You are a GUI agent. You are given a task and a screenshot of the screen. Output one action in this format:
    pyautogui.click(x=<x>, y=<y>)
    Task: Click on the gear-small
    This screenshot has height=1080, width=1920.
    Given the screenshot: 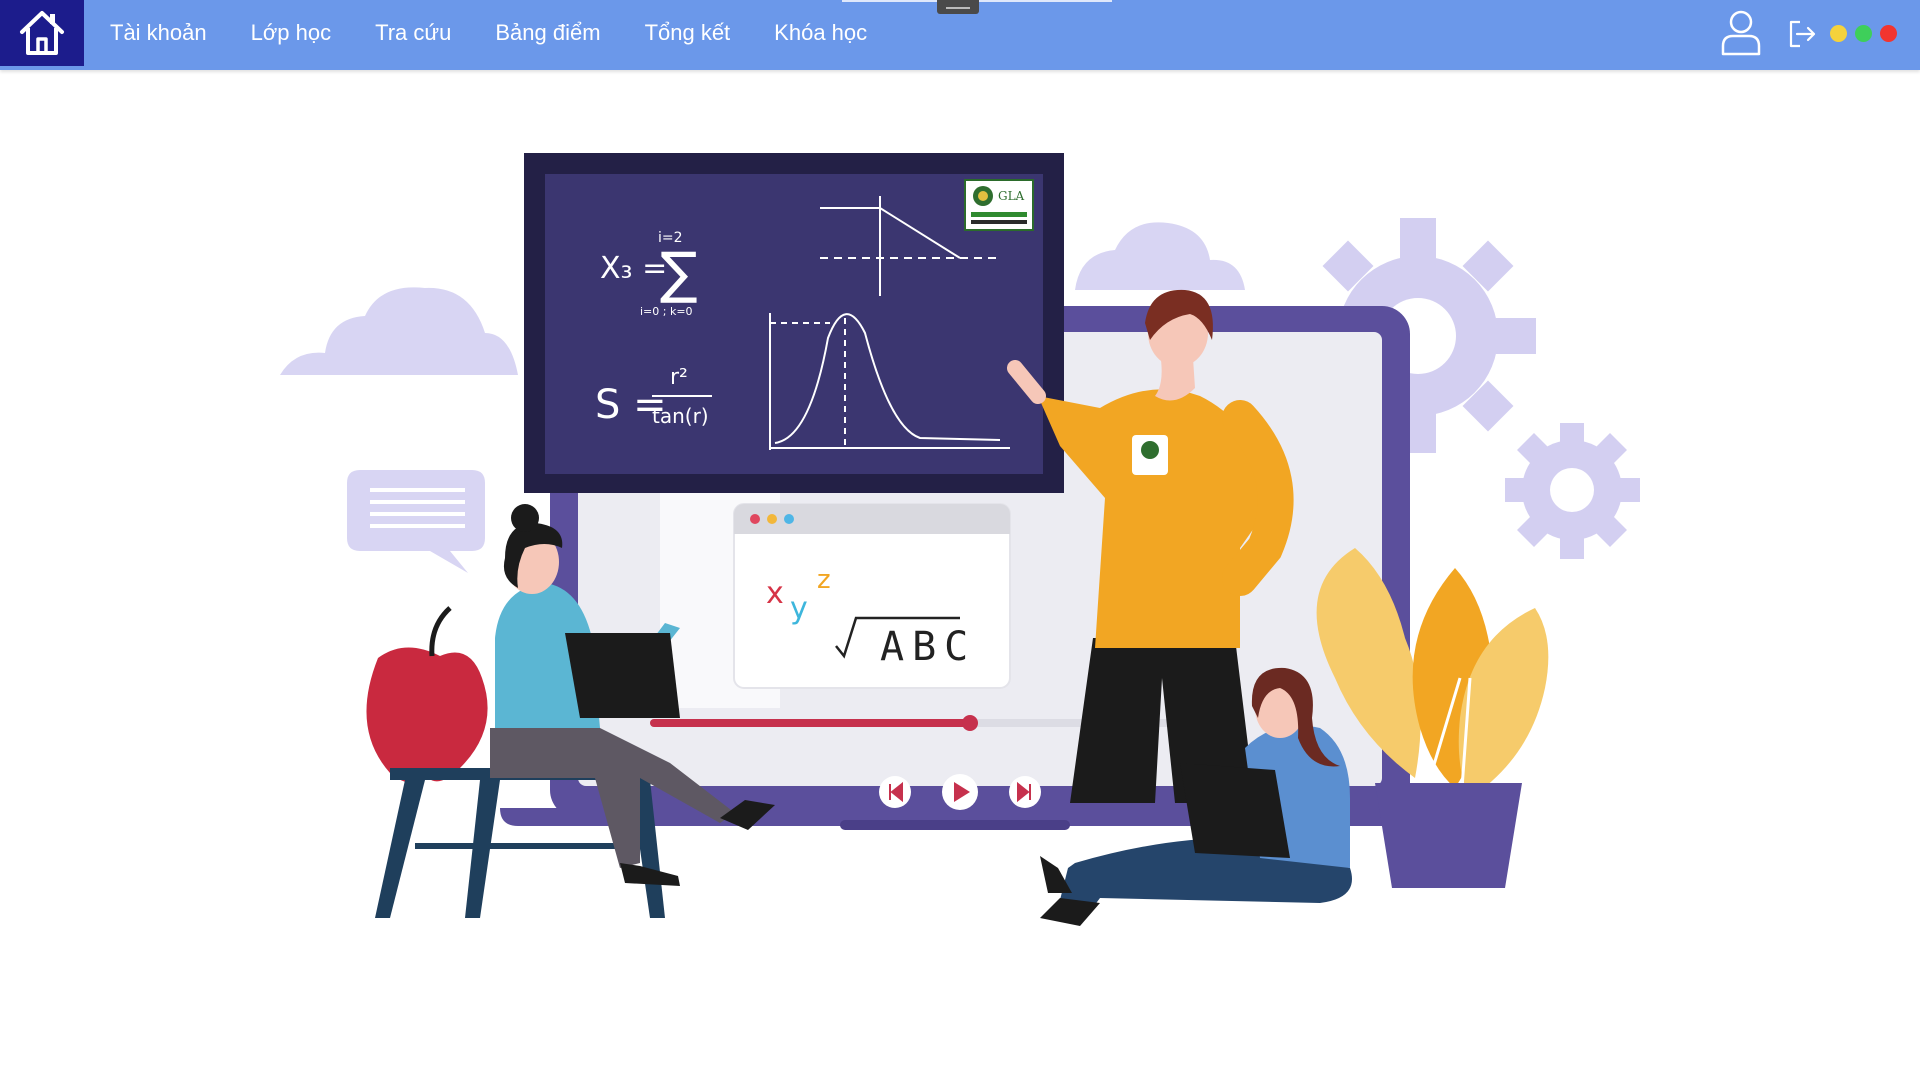 What is the action you would take?
    pyautogui.click(x=1572, y=491)
    